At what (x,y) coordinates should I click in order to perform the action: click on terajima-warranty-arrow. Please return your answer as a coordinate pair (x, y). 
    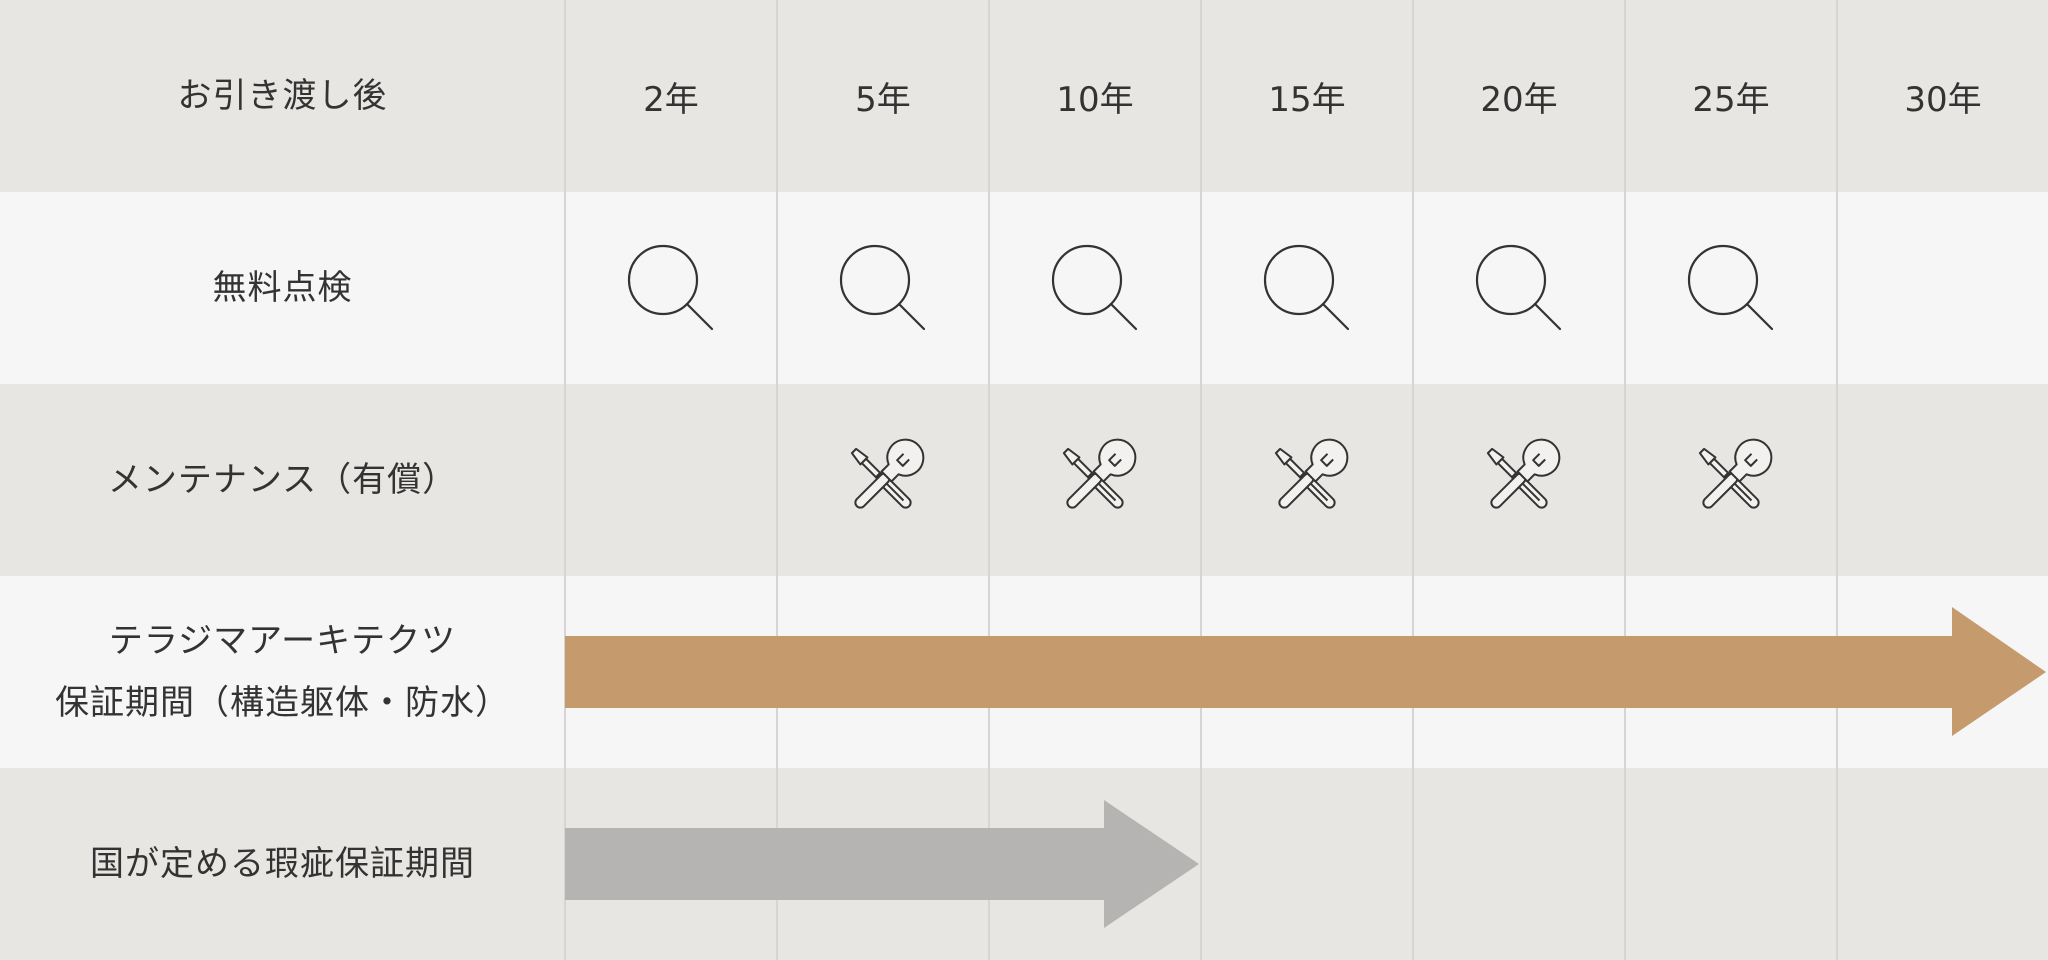
    Looking at the image, I should click on (1305, 671).